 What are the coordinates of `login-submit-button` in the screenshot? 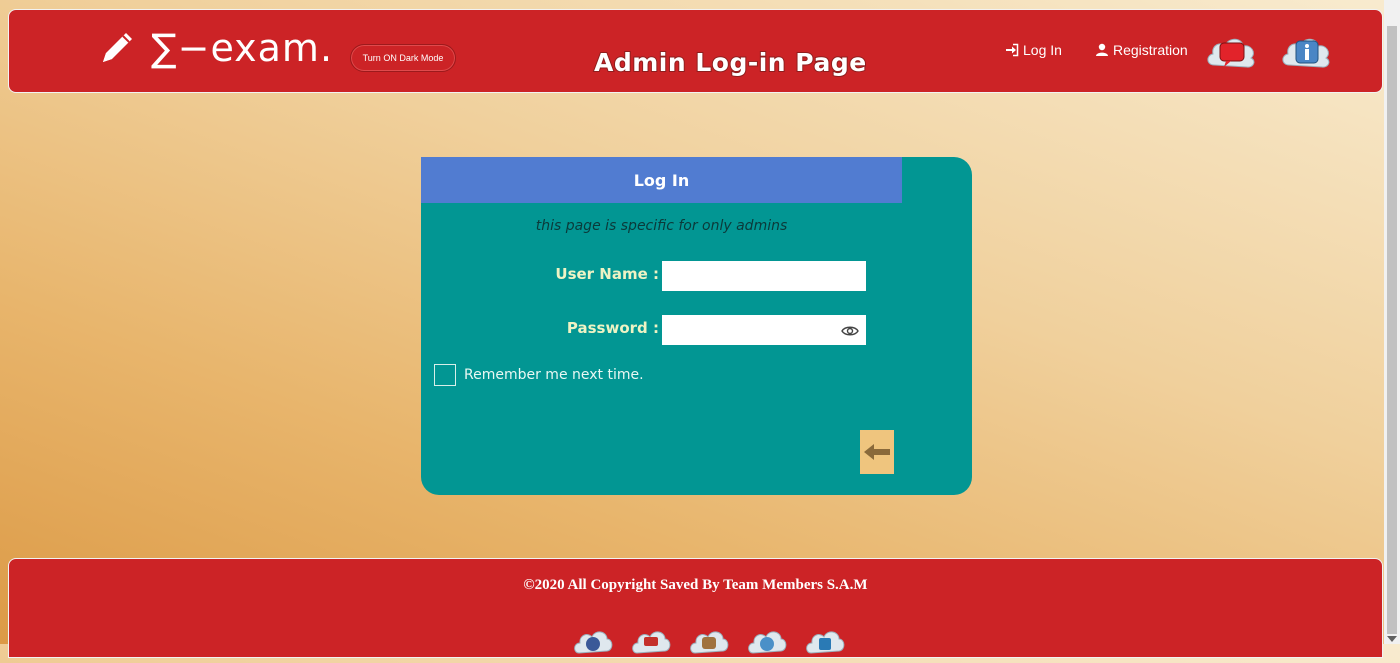 It's located at (877, 452).